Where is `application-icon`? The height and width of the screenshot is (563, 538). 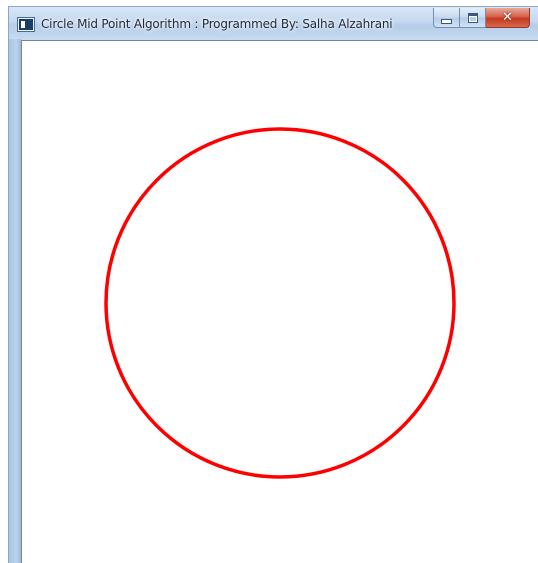
application-icon is located at coordinates (26, 24).